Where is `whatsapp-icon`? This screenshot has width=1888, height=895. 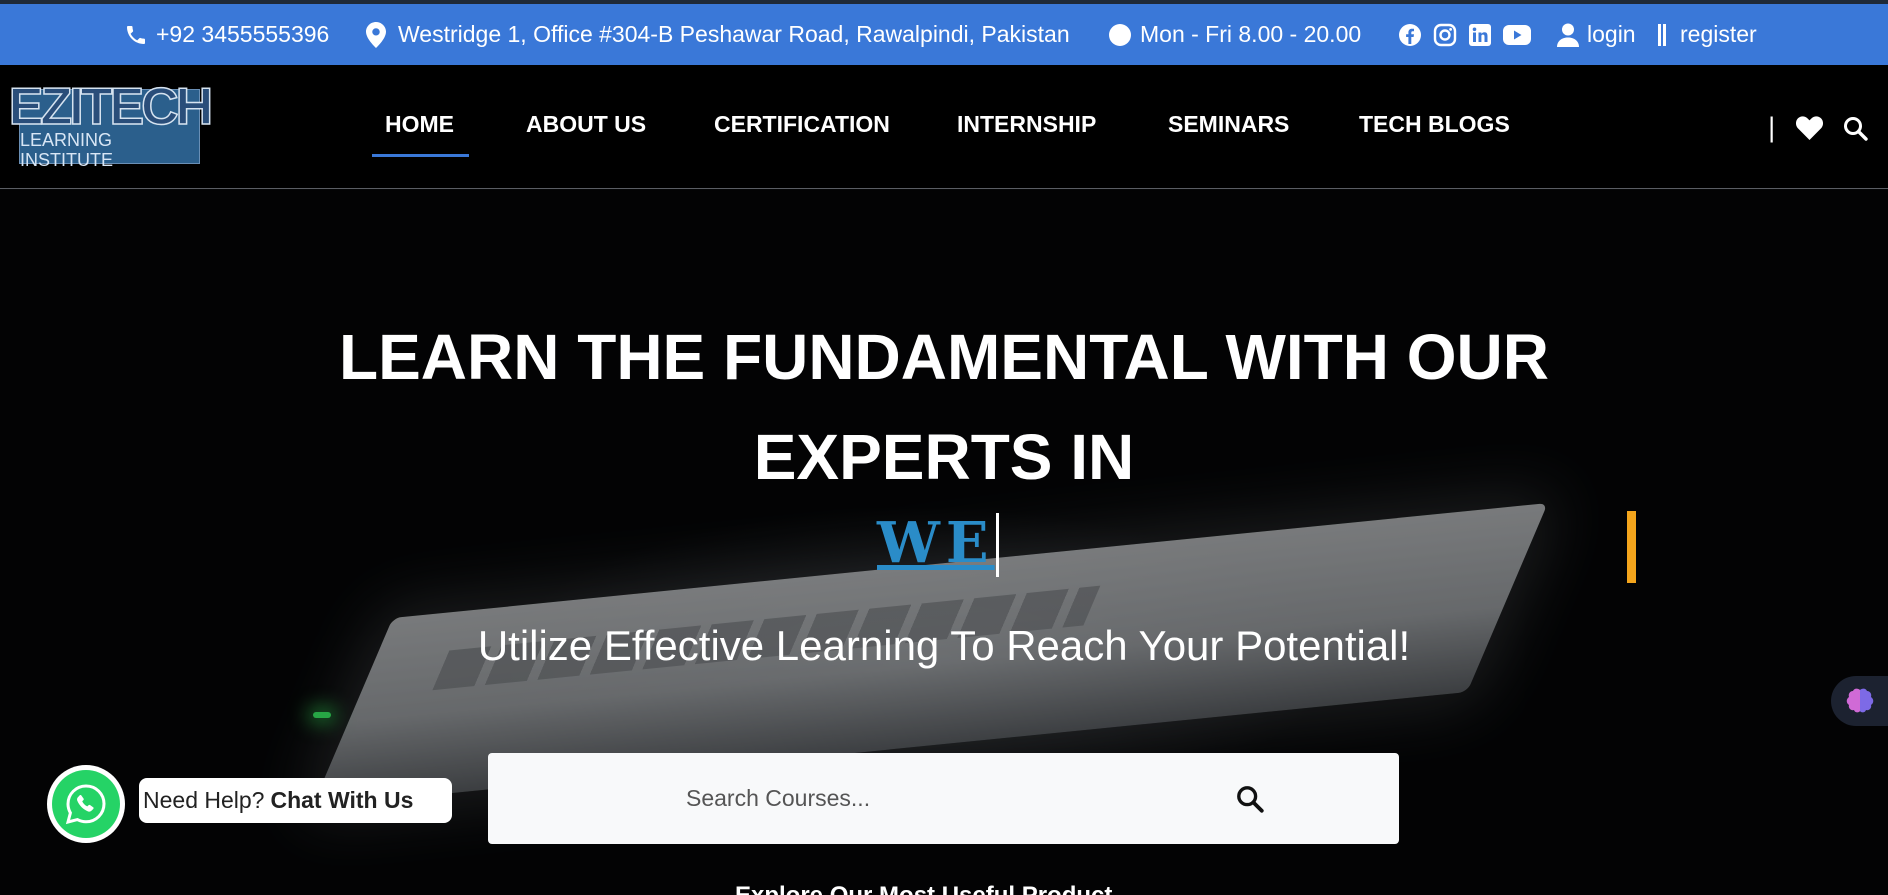
whatsapp-icon is located at coordinates (85, 804).